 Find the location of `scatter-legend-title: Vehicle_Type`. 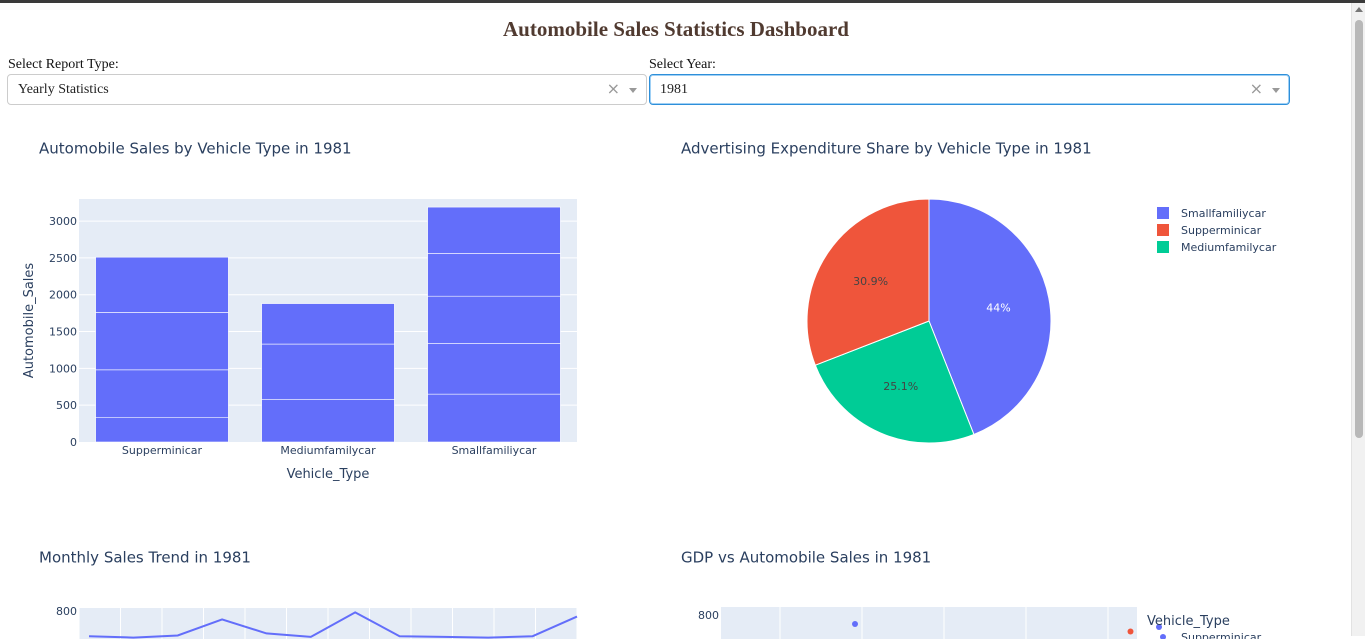

scatter-legend-title: Vehicle_Type is located at coordinates (1188, 621).